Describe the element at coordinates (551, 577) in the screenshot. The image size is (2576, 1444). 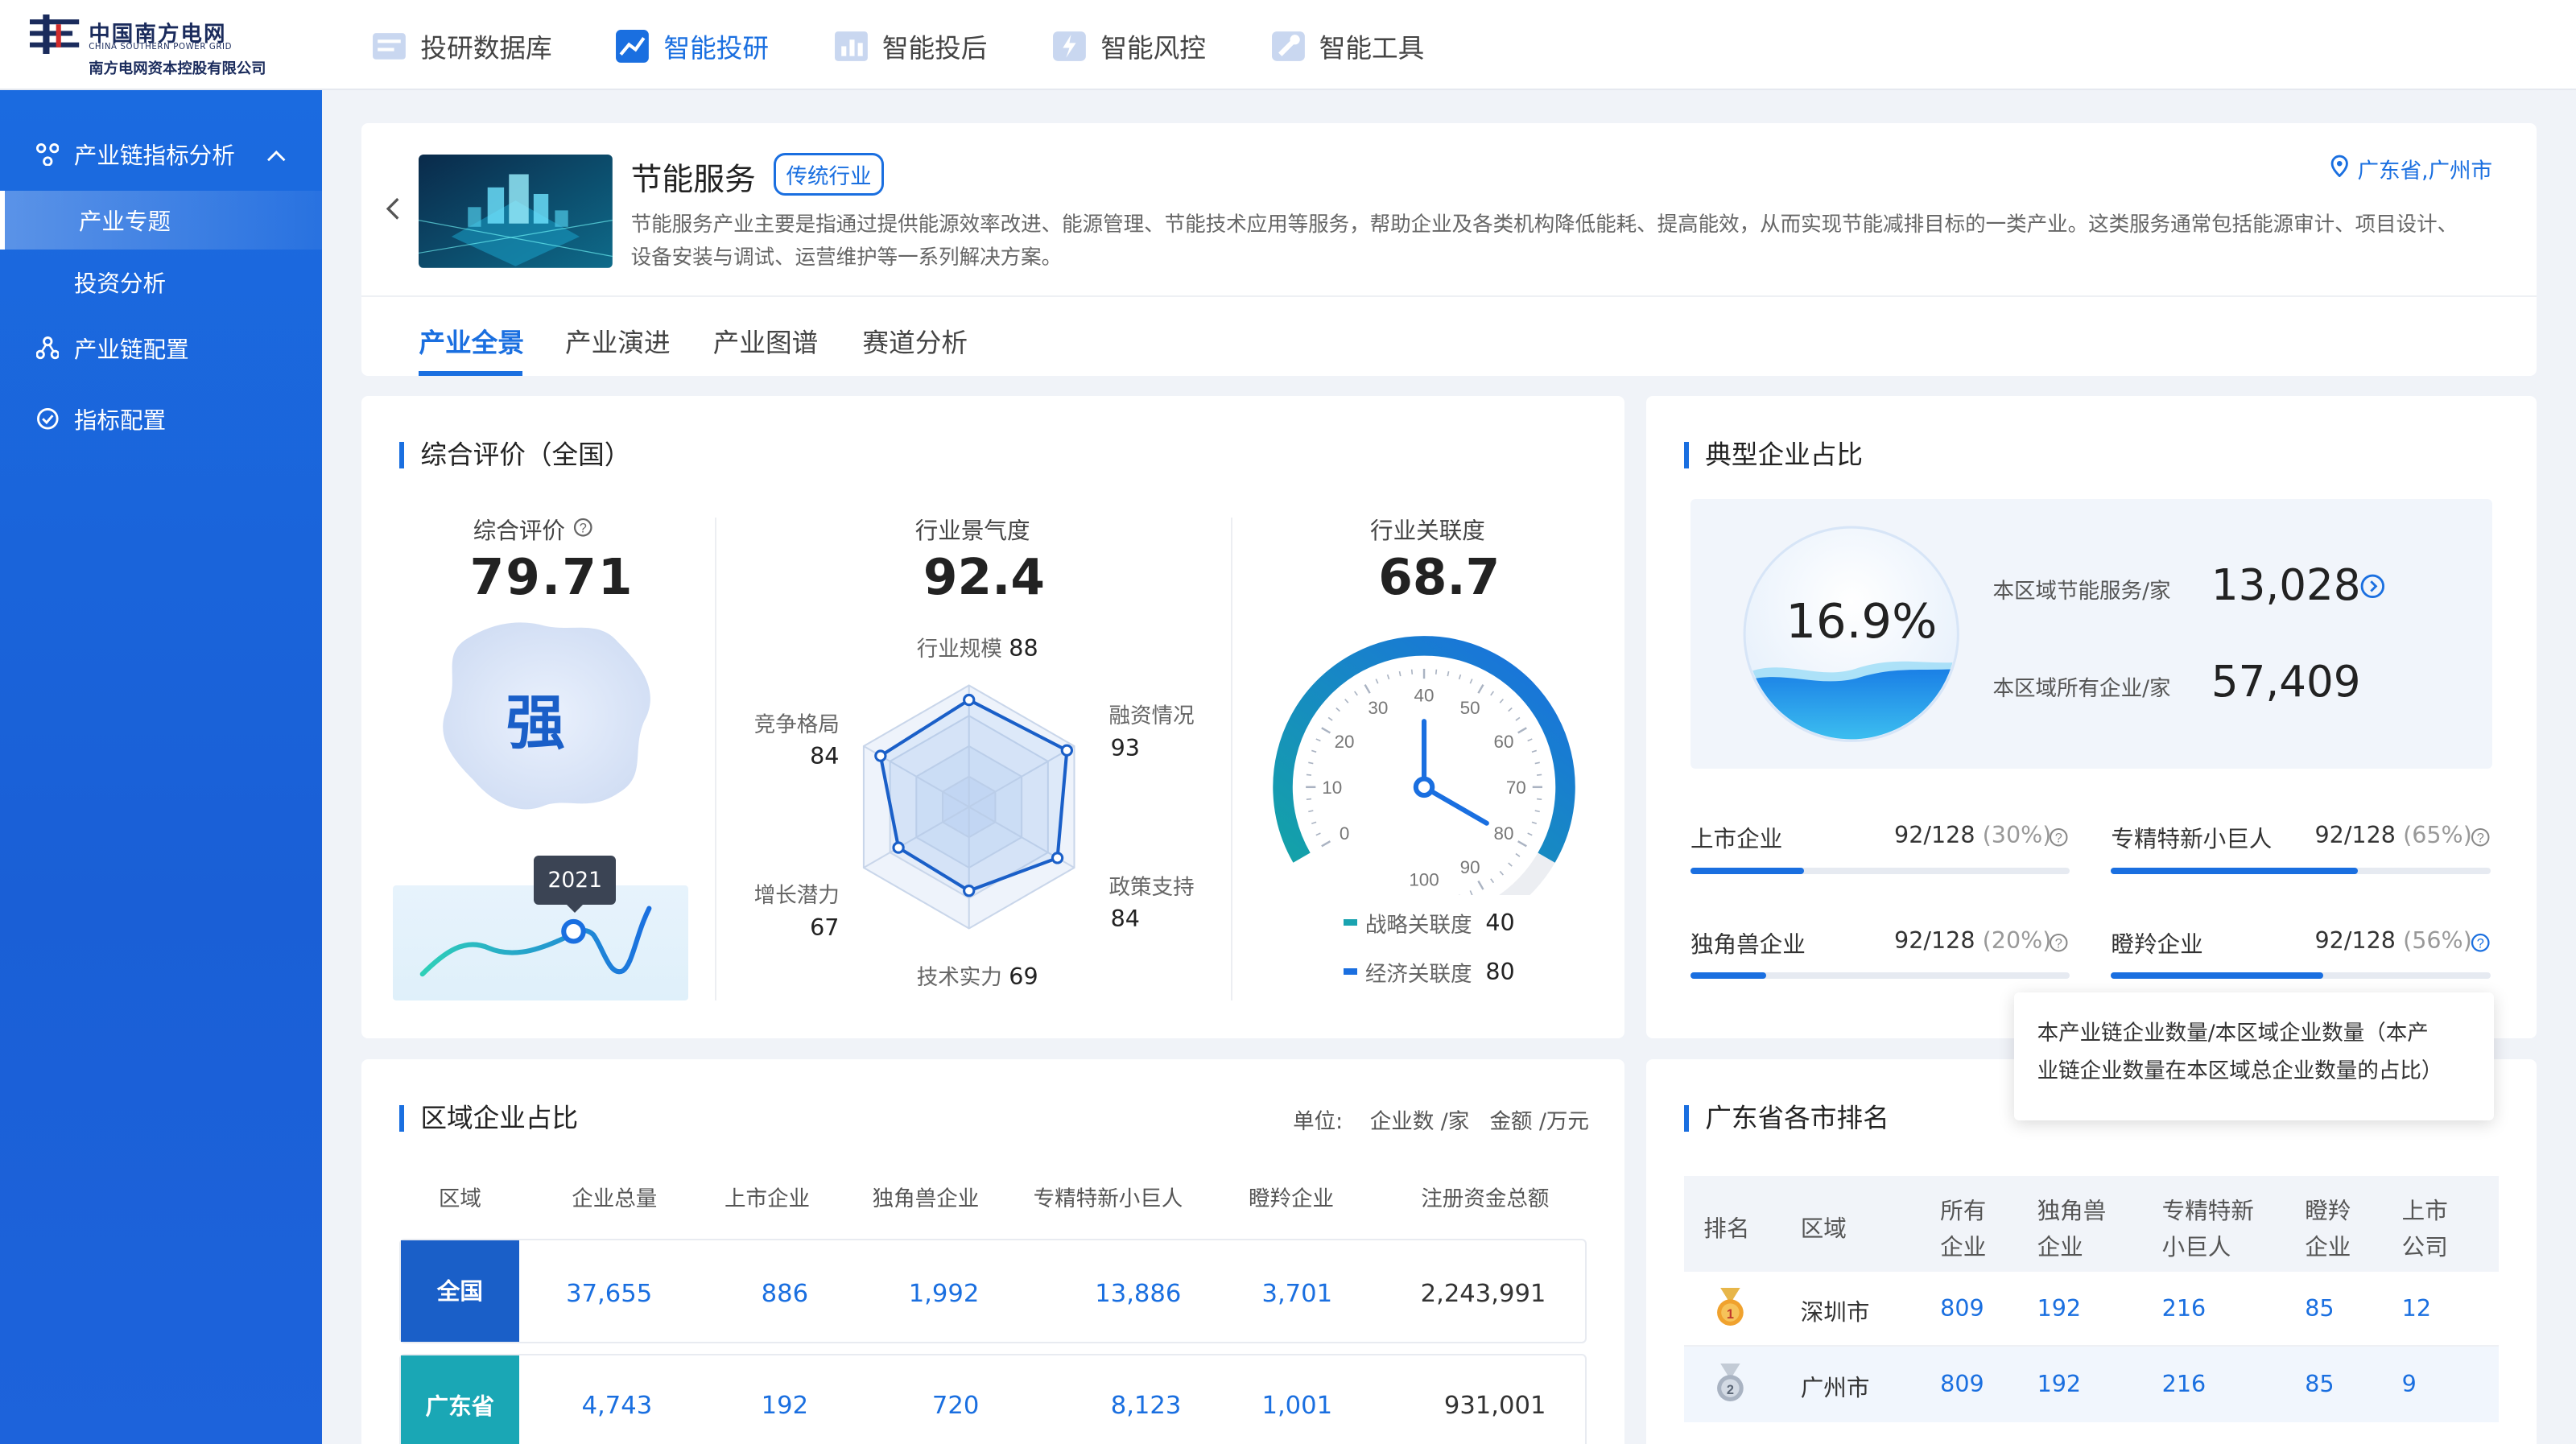
I see `score-value: 79.71` at that location.